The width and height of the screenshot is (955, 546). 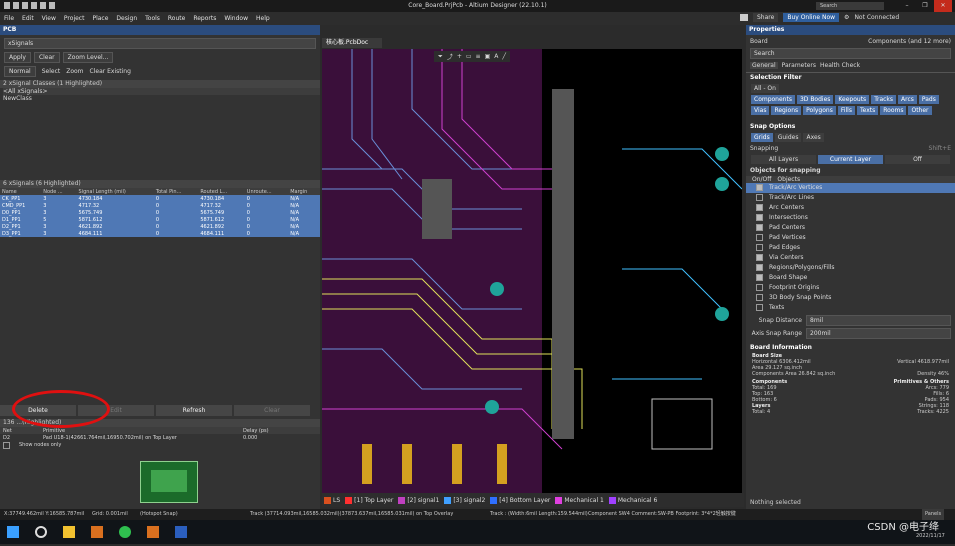 I want to click on snap-current-layer: Current Layer, so click(x=850, y=159).